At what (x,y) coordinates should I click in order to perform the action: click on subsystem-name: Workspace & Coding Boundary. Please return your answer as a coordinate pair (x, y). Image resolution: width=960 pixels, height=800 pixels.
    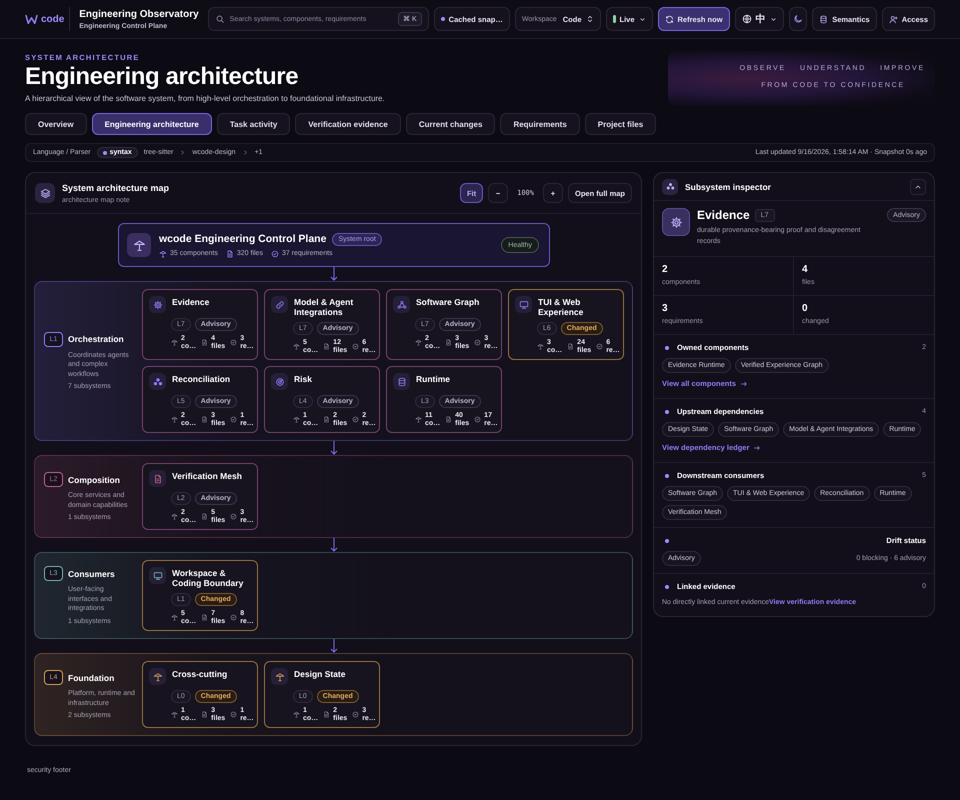
    Looking at the image, I should click on (208, 577).